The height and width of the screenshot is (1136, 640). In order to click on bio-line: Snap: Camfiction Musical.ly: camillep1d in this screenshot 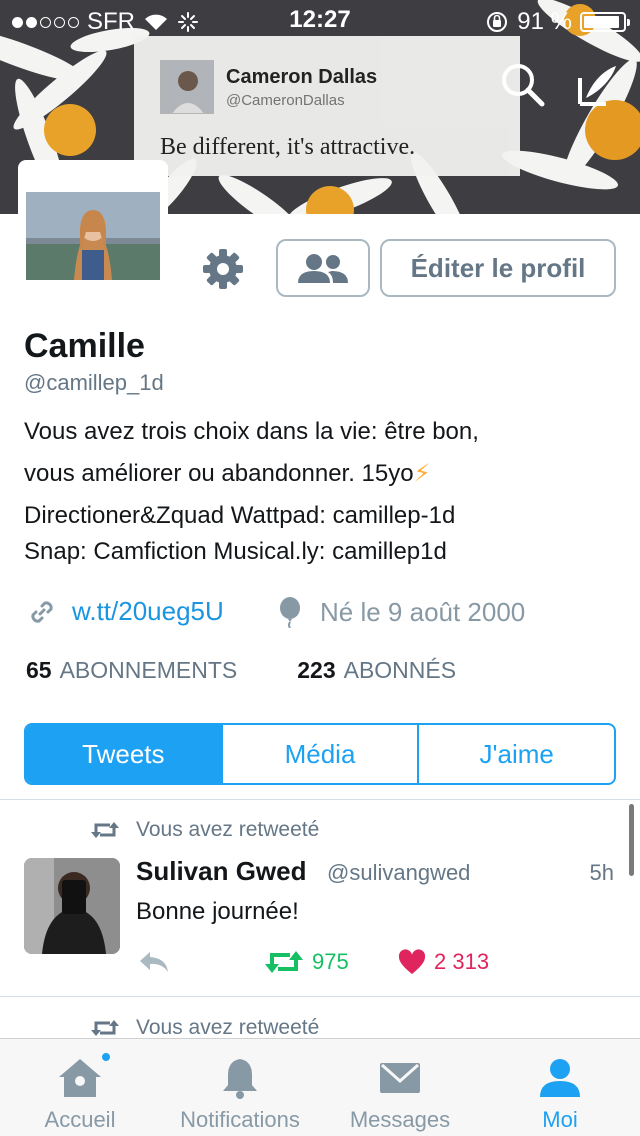, I will do `click(235, 551)`.